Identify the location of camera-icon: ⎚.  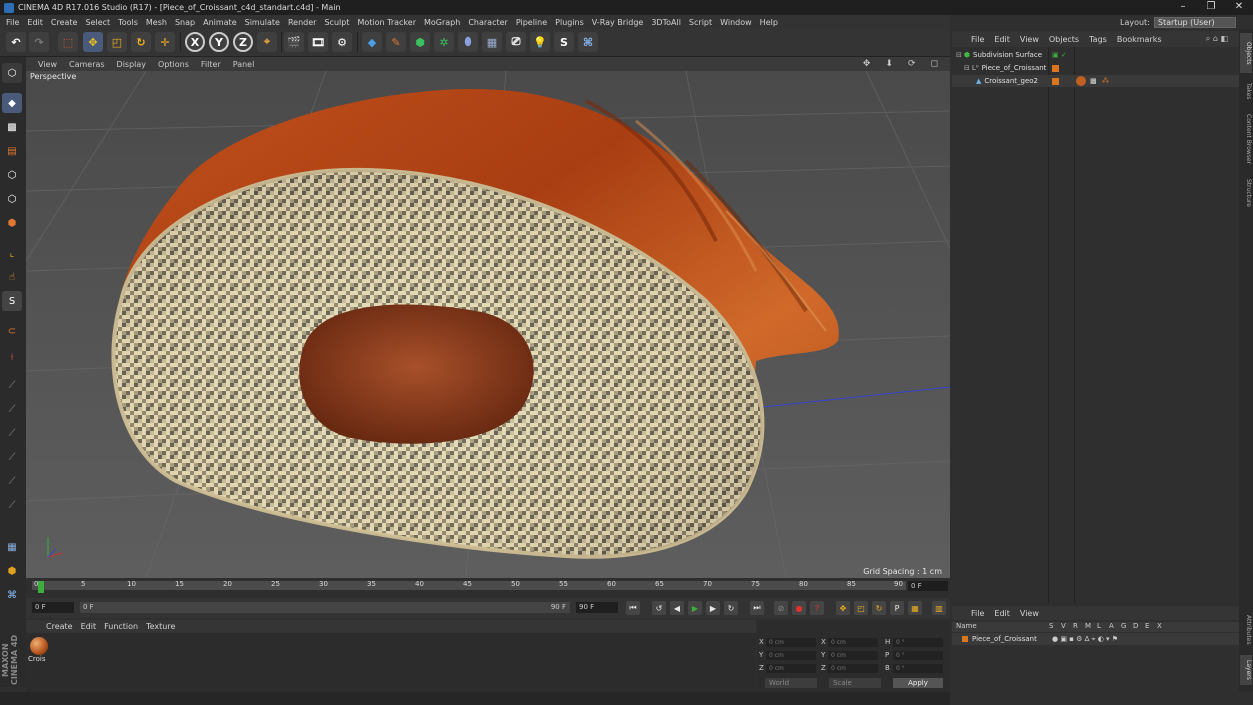
(516, 42).